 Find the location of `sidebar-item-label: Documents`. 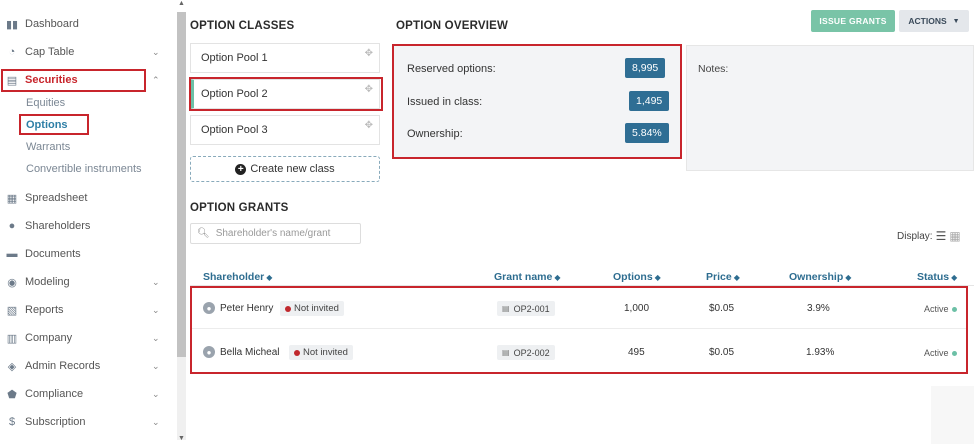

sidebar-item-label: Documents is located at coordinates (53, 254).